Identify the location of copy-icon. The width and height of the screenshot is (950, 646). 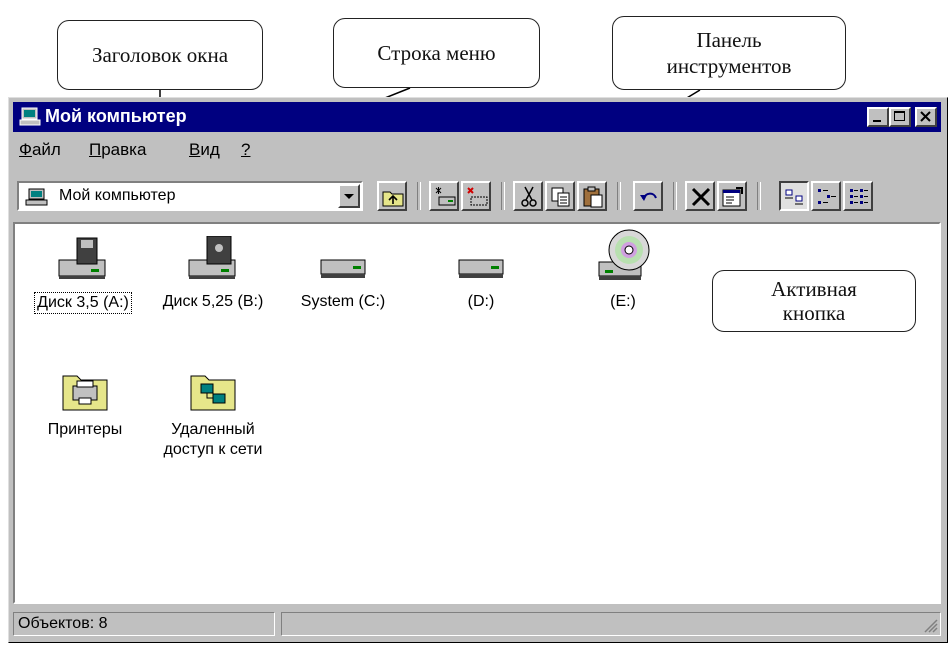
(560, 197).